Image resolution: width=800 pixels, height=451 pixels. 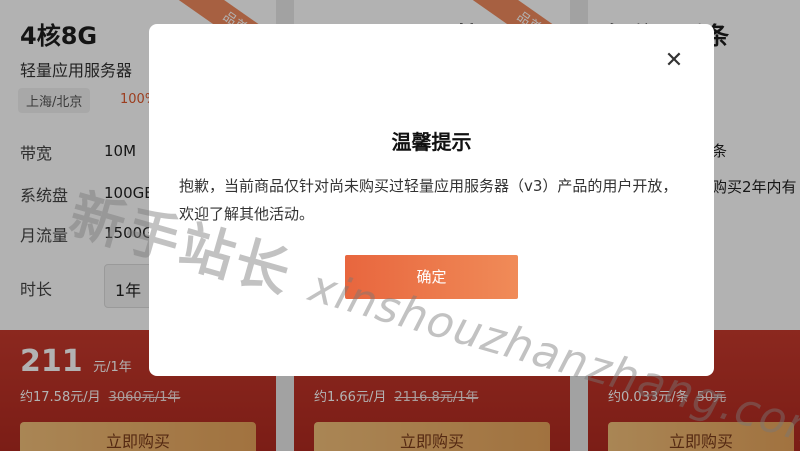 What do you see at coordinates (431, 142) in the screenshot?
I see `dialog-title: 温馨提示` at bounding box center [431, 142].